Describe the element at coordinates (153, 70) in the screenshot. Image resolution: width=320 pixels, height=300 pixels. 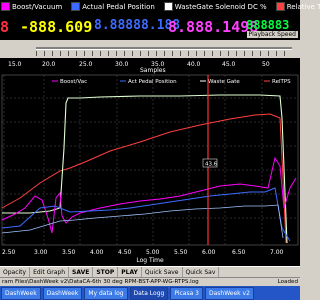
I see `top-axis-label: Samples` at that location.